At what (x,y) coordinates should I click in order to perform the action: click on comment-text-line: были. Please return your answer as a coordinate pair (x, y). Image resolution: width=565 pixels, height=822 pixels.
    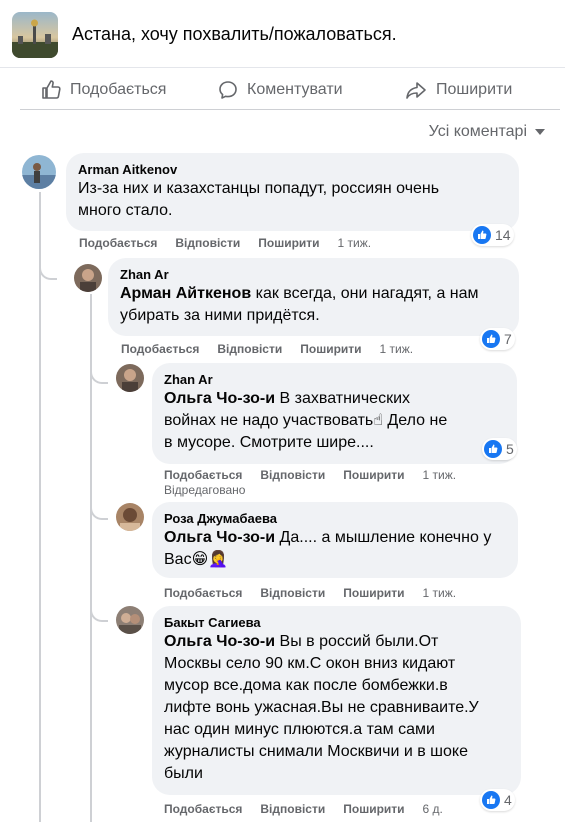
    Looking at the image, I should click on (183, 773).